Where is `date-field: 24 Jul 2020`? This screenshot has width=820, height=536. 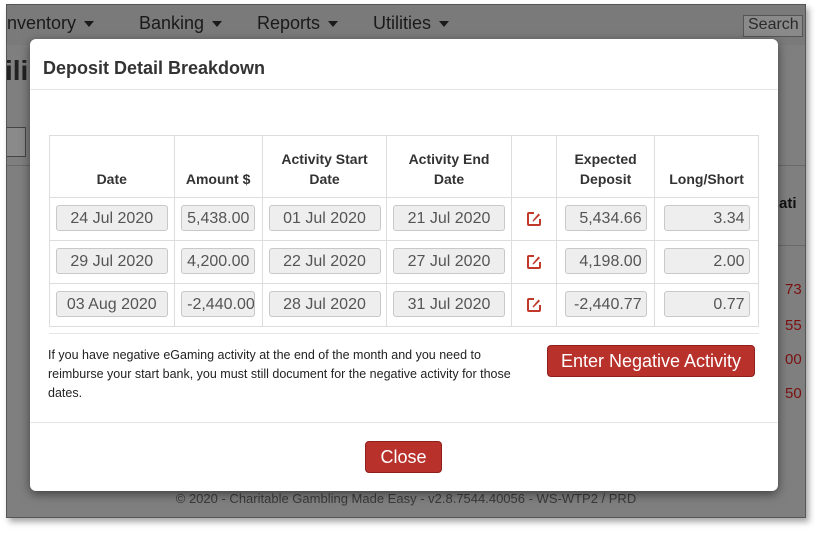
date-field: 24 Jul 2020 is located at coordinates (111, 217).